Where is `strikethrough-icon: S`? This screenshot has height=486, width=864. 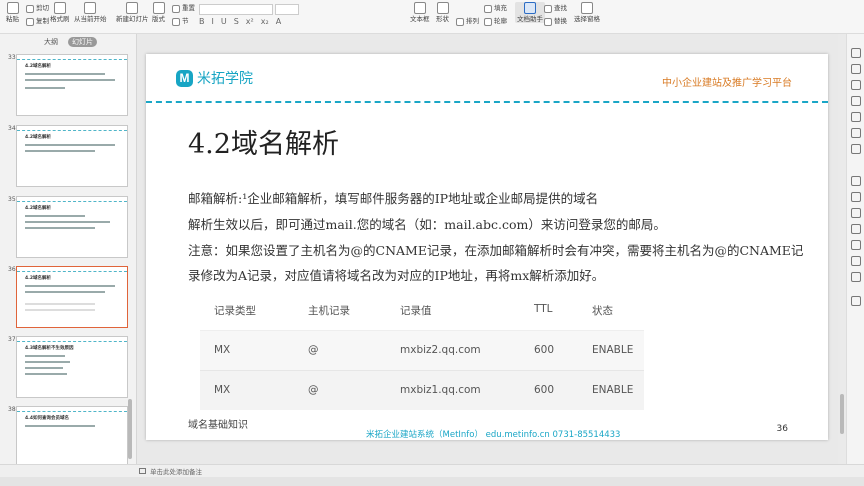 strikethrough-icon: S is located at coordinates (236, 21).